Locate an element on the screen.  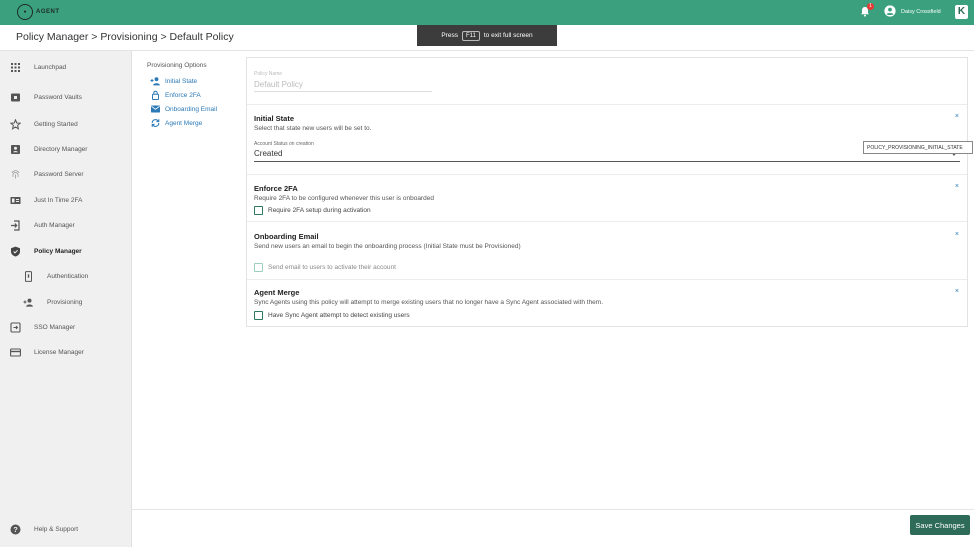
star-icon is located at coordinates (15, 124).